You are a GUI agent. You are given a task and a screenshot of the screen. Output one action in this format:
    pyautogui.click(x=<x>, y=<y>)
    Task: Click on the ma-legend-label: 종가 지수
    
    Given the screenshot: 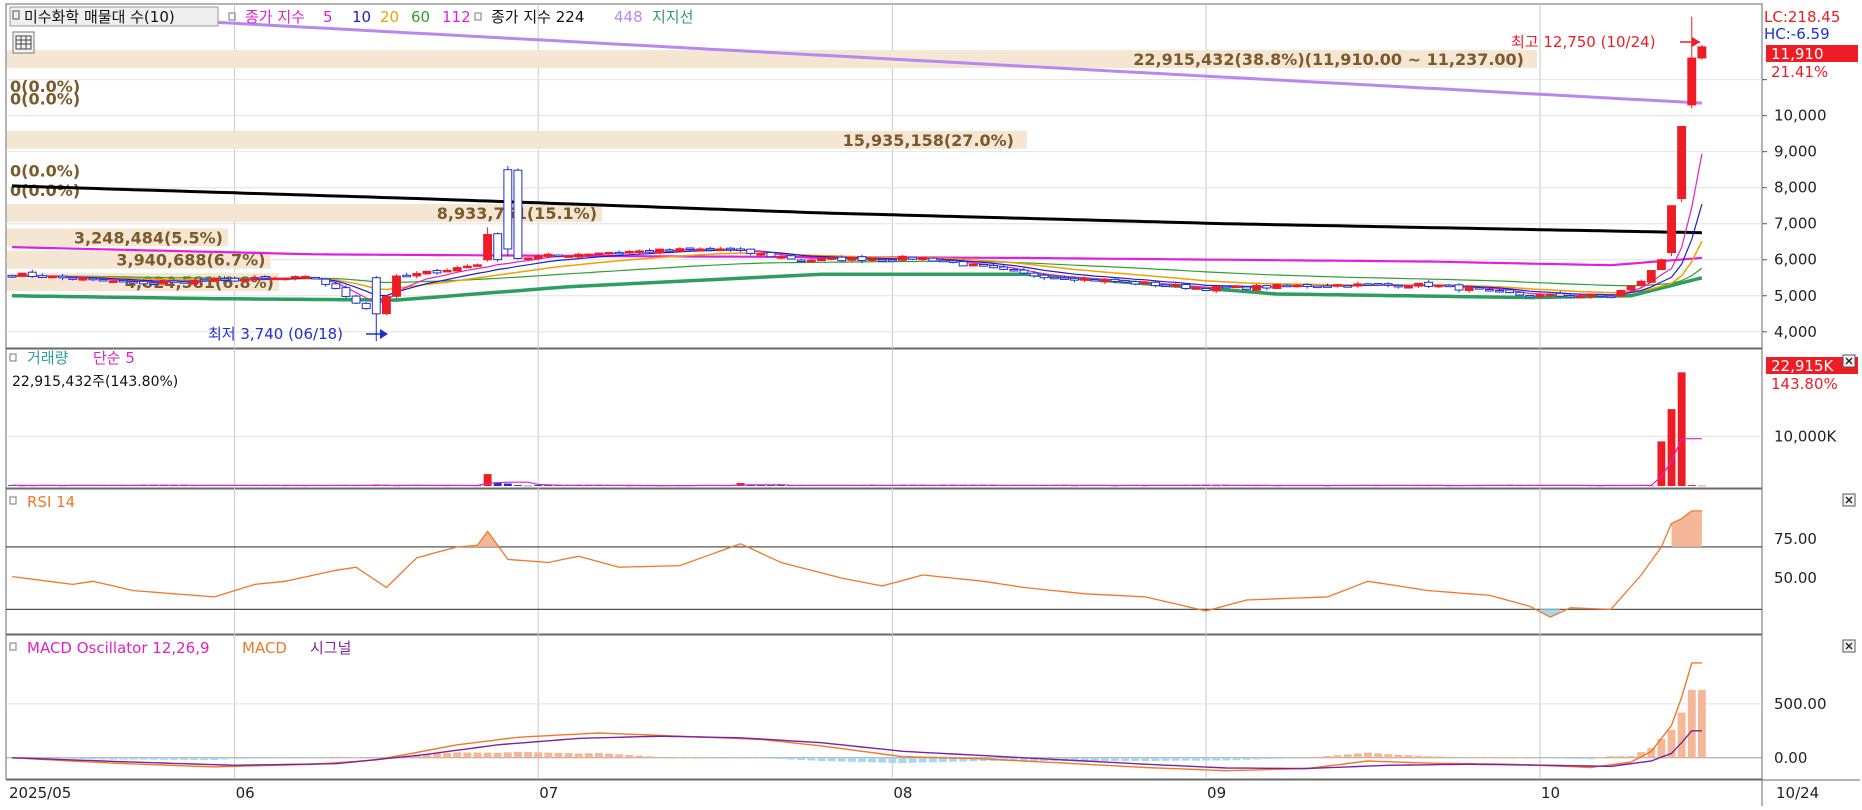 What is the action you would take?
    pyautogui.click(x=275, y=17)
    